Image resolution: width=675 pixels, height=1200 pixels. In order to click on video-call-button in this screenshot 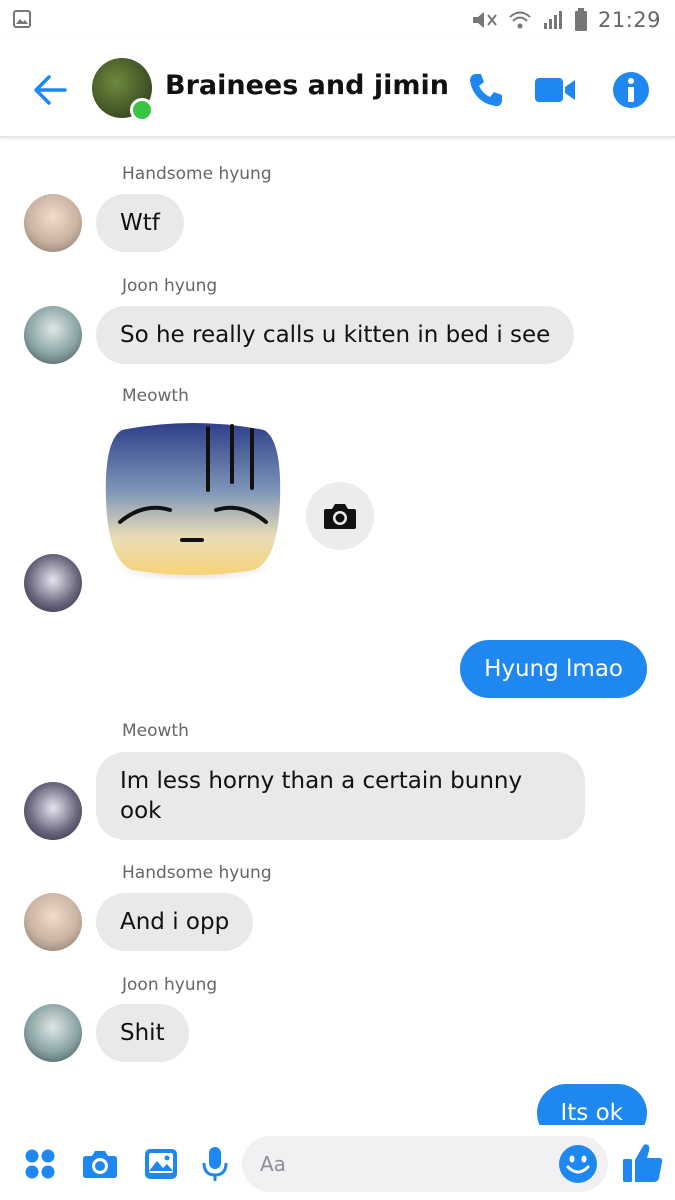, I will do `click(555, 90)`.